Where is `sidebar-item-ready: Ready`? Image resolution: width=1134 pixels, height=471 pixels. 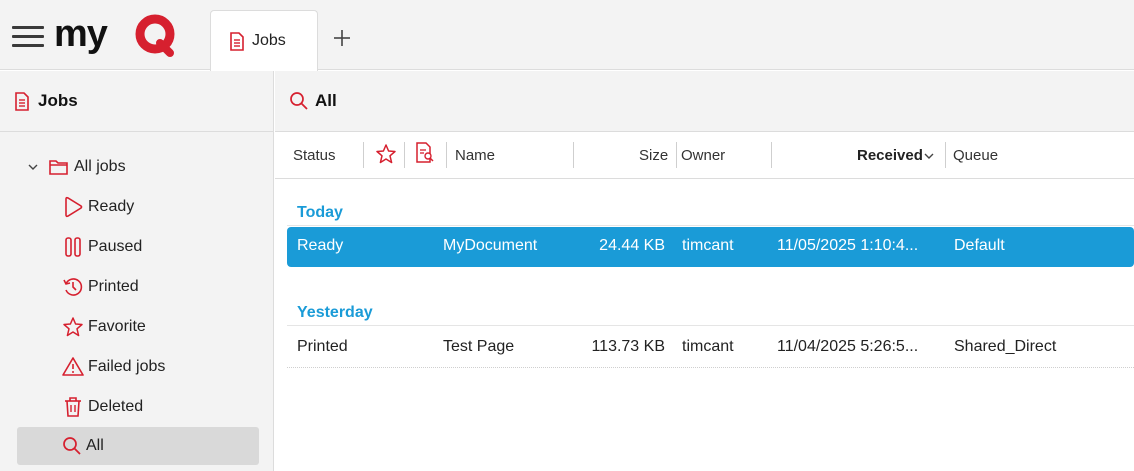
sidebar-item-ready: Ready is located at coordinates (157, 207).